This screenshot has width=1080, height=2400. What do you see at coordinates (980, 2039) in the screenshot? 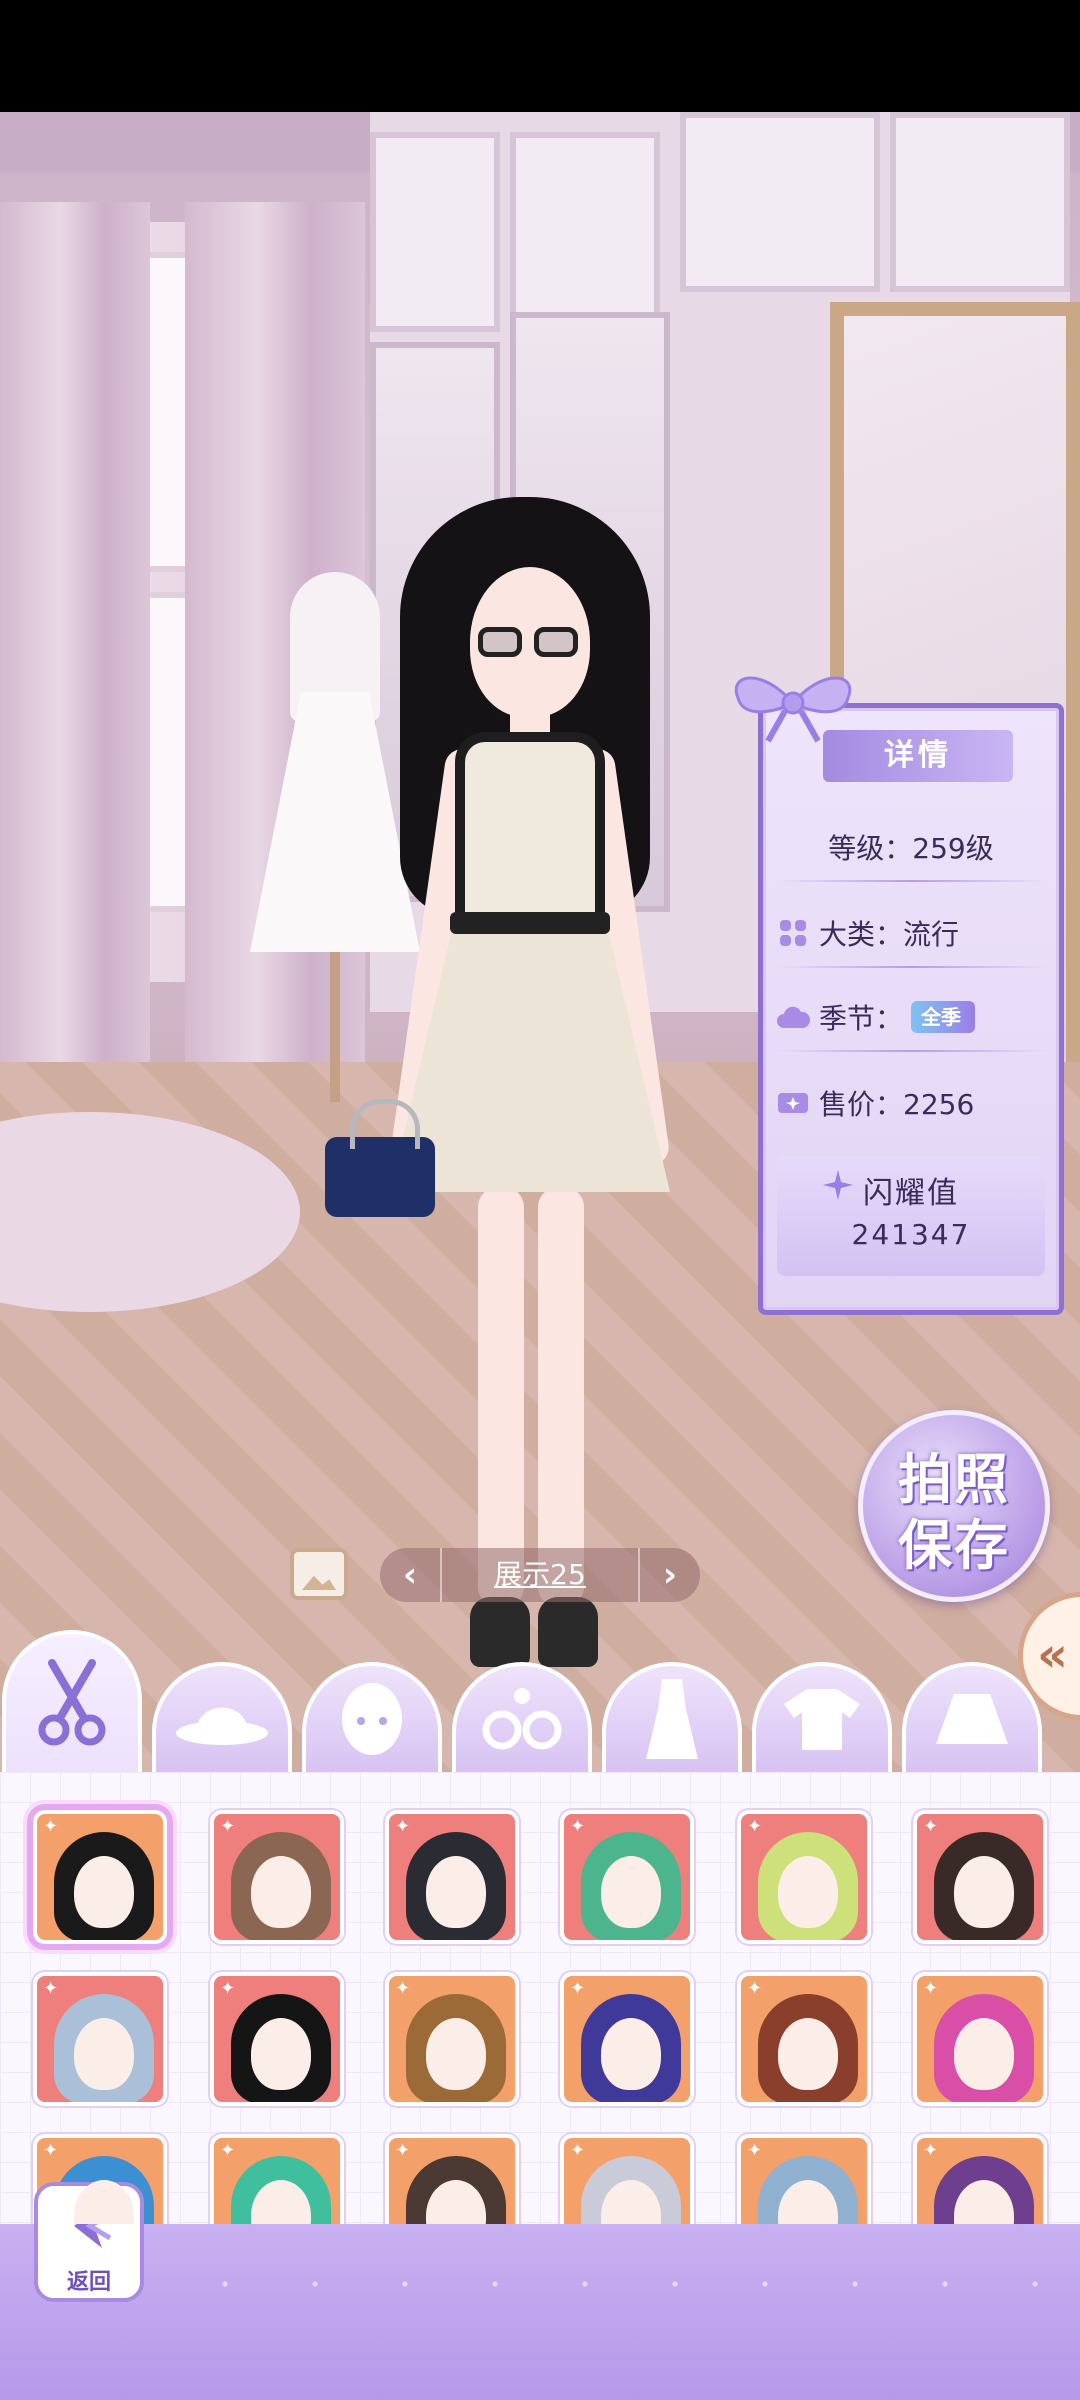
I see `item-hair-12: ✦` at bounding box center [980, 2039].